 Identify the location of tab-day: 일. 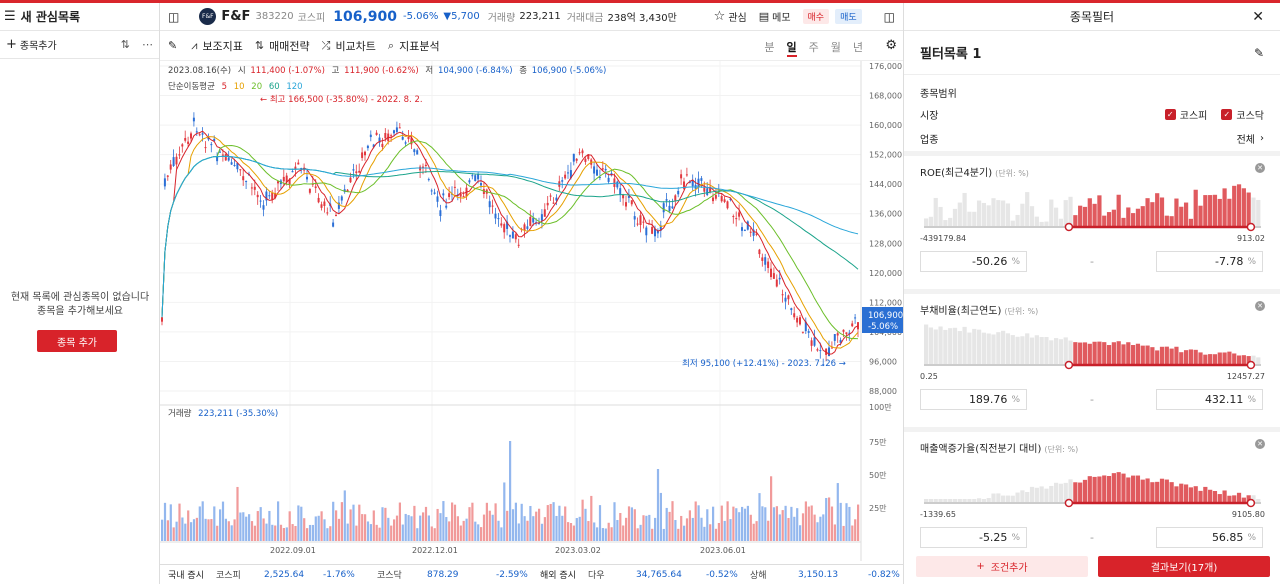
(791, 48).